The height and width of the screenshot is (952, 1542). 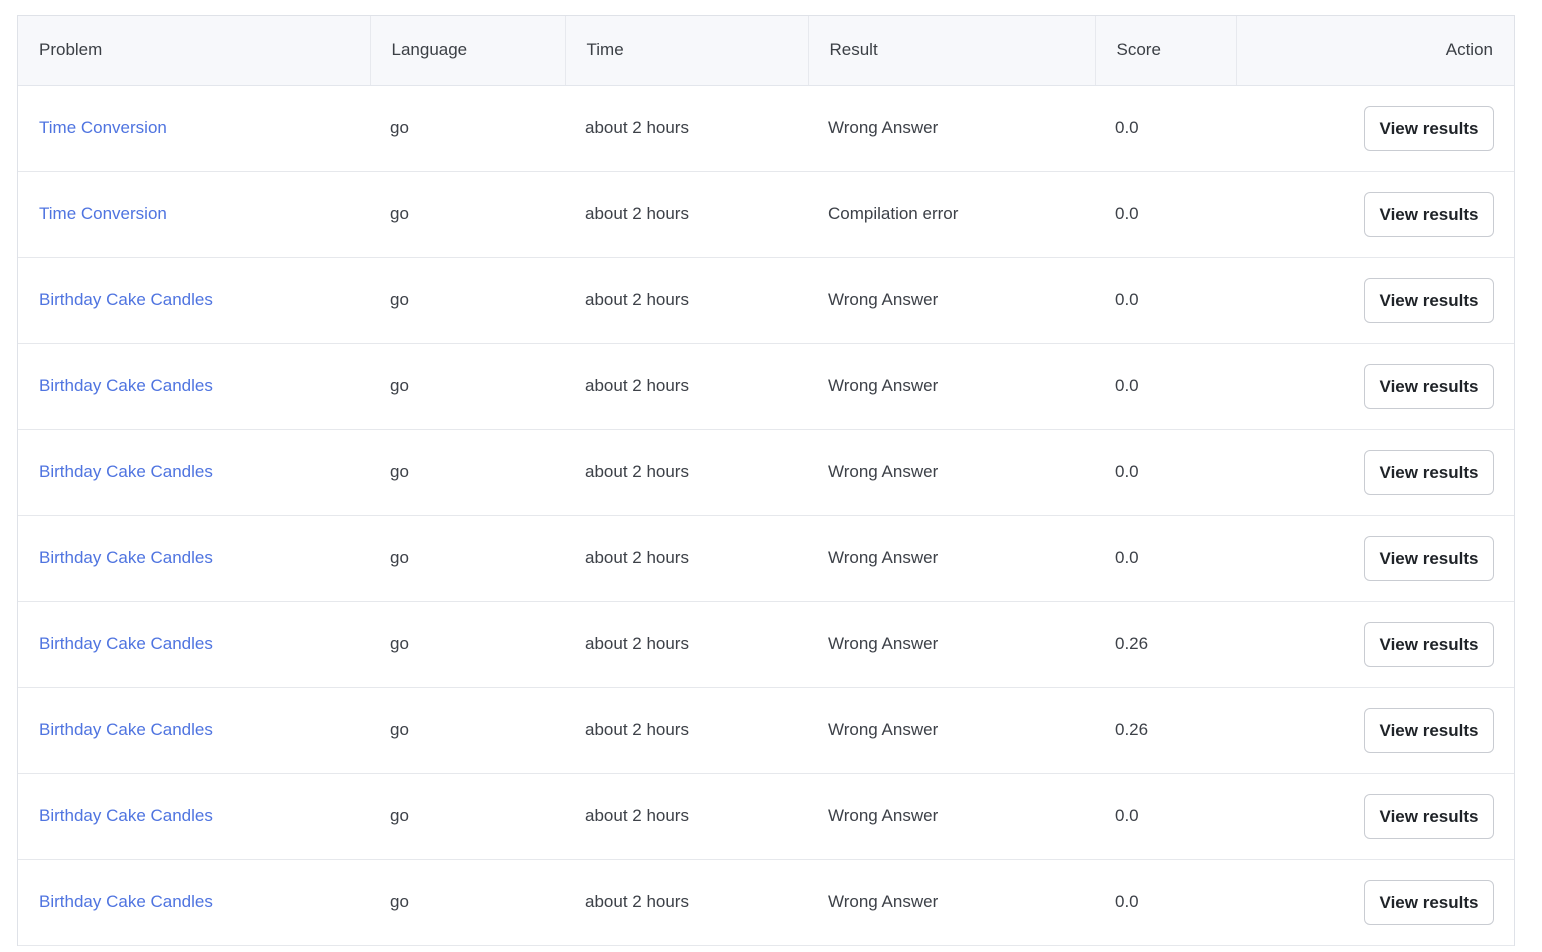 What do you see at coordinates (687, 51) in the screenshot?
I see `header-time: Time` at bounding box center [687, 51].